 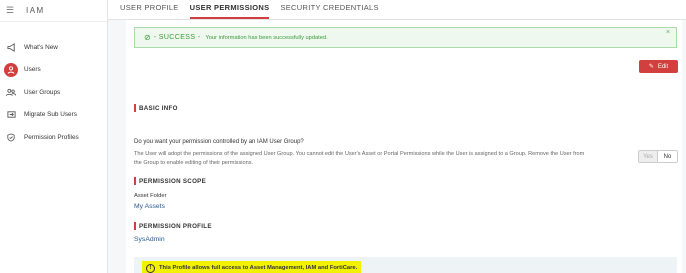 I want to click on sidebar-item-migrate-sub-users: Migrate Sub Users, so click(x=53, y=115).